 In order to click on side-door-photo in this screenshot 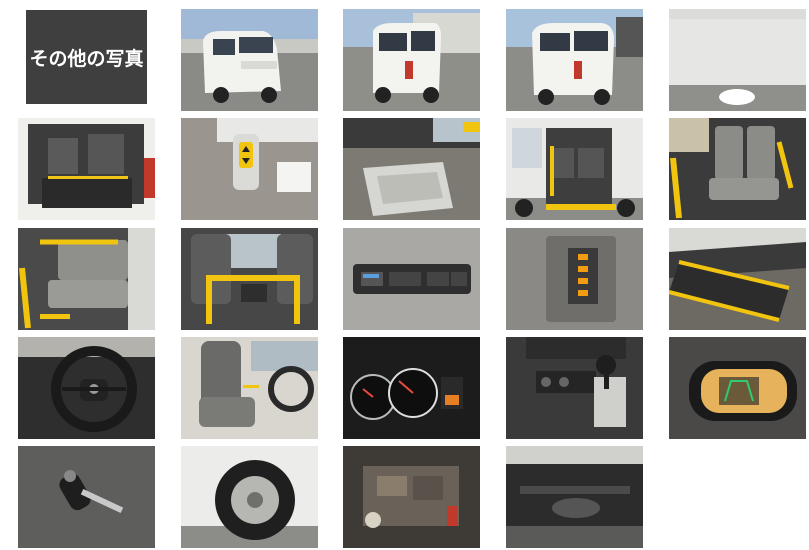, I will do `click(574, 169)`.